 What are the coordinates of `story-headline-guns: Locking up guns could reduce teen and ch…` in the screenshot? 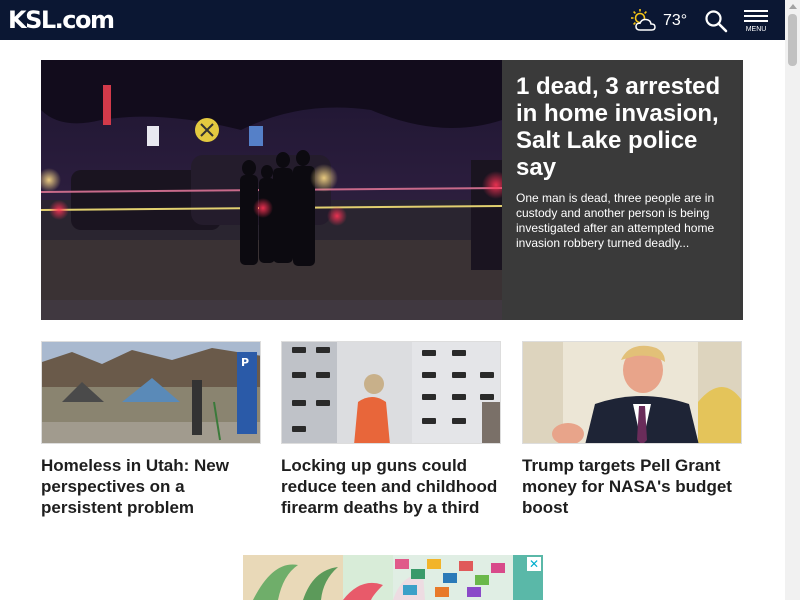 It's located at (391, 486).